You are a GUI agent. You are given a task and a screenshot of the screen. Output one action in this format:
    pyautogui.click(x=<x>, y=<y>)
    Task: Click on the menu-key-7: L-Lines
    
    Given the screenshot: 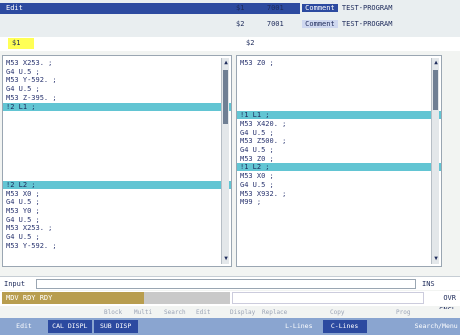 What is the action you would take?
    pyautogui.click(x=299, y=326)
    